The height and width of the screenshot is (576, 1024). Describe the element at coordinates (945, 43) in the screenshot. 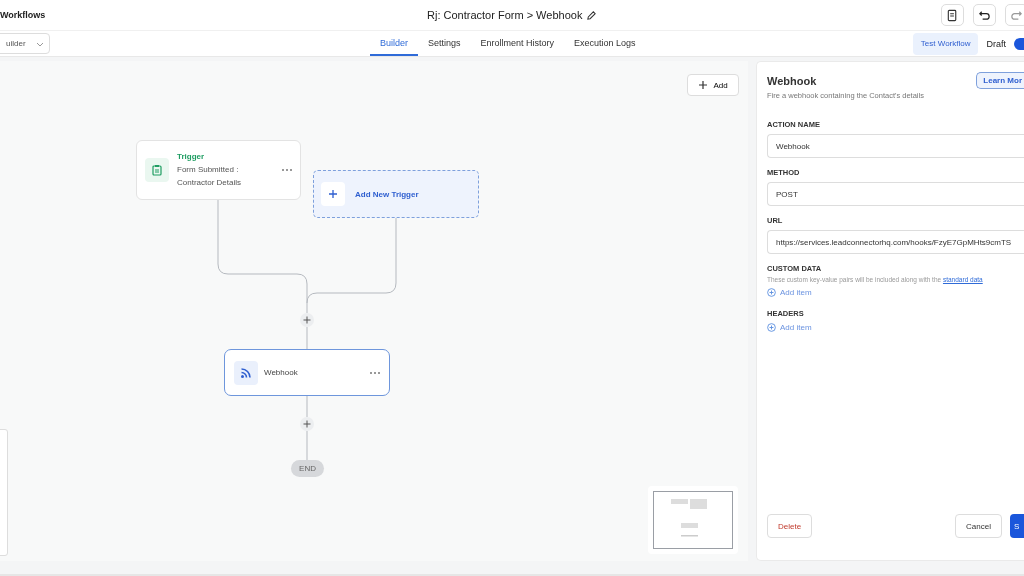

I see `test-workflow-button: Test Workflow` at that location.